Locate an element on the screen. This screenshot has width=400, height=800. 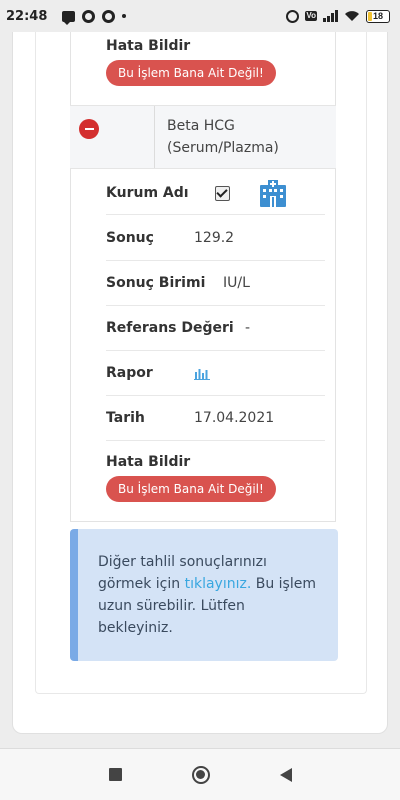
top-error-label: Hata Bildir is located at coordinates (148, 46).